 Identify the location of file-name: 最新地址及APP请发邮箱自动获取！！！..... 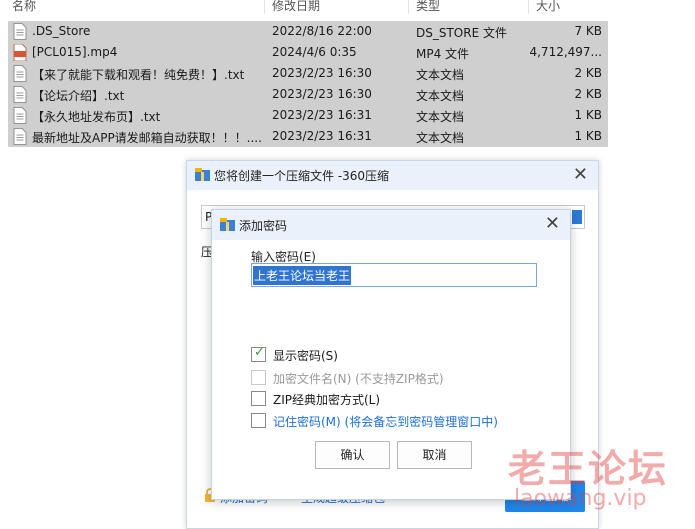
(147, 138).